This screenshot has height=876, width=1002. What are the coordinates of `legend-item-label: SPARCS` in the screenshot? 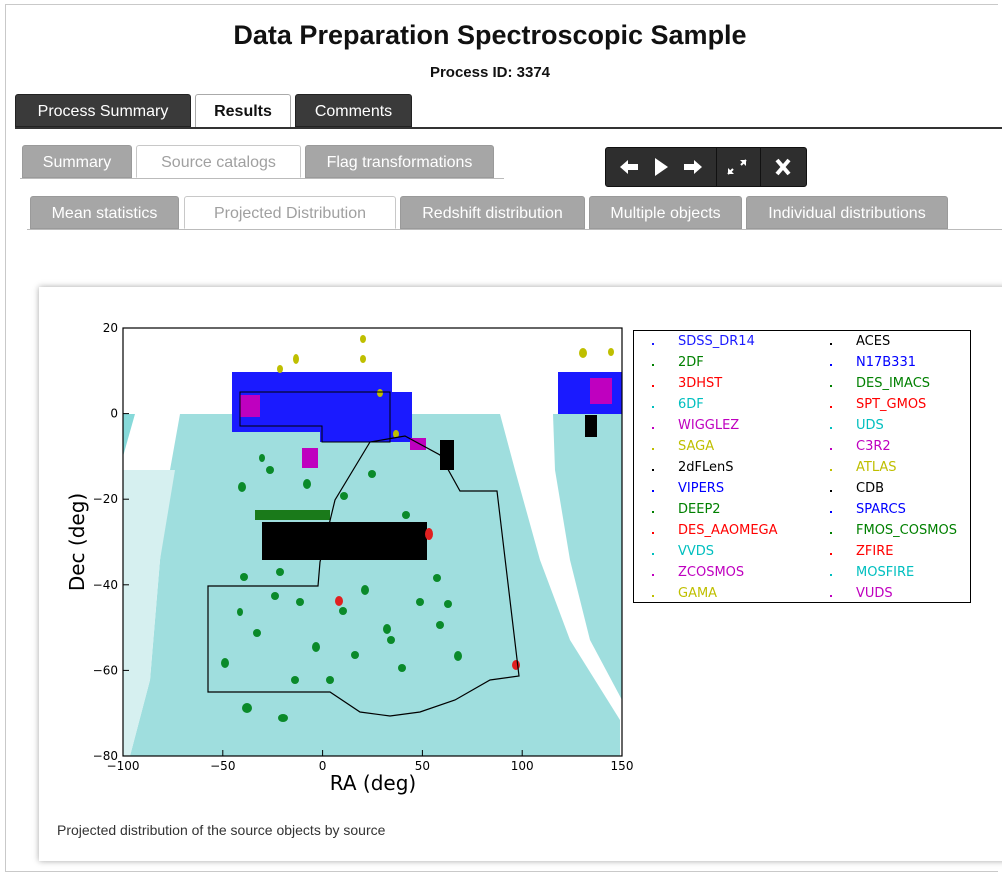 It's located at (881, 509).